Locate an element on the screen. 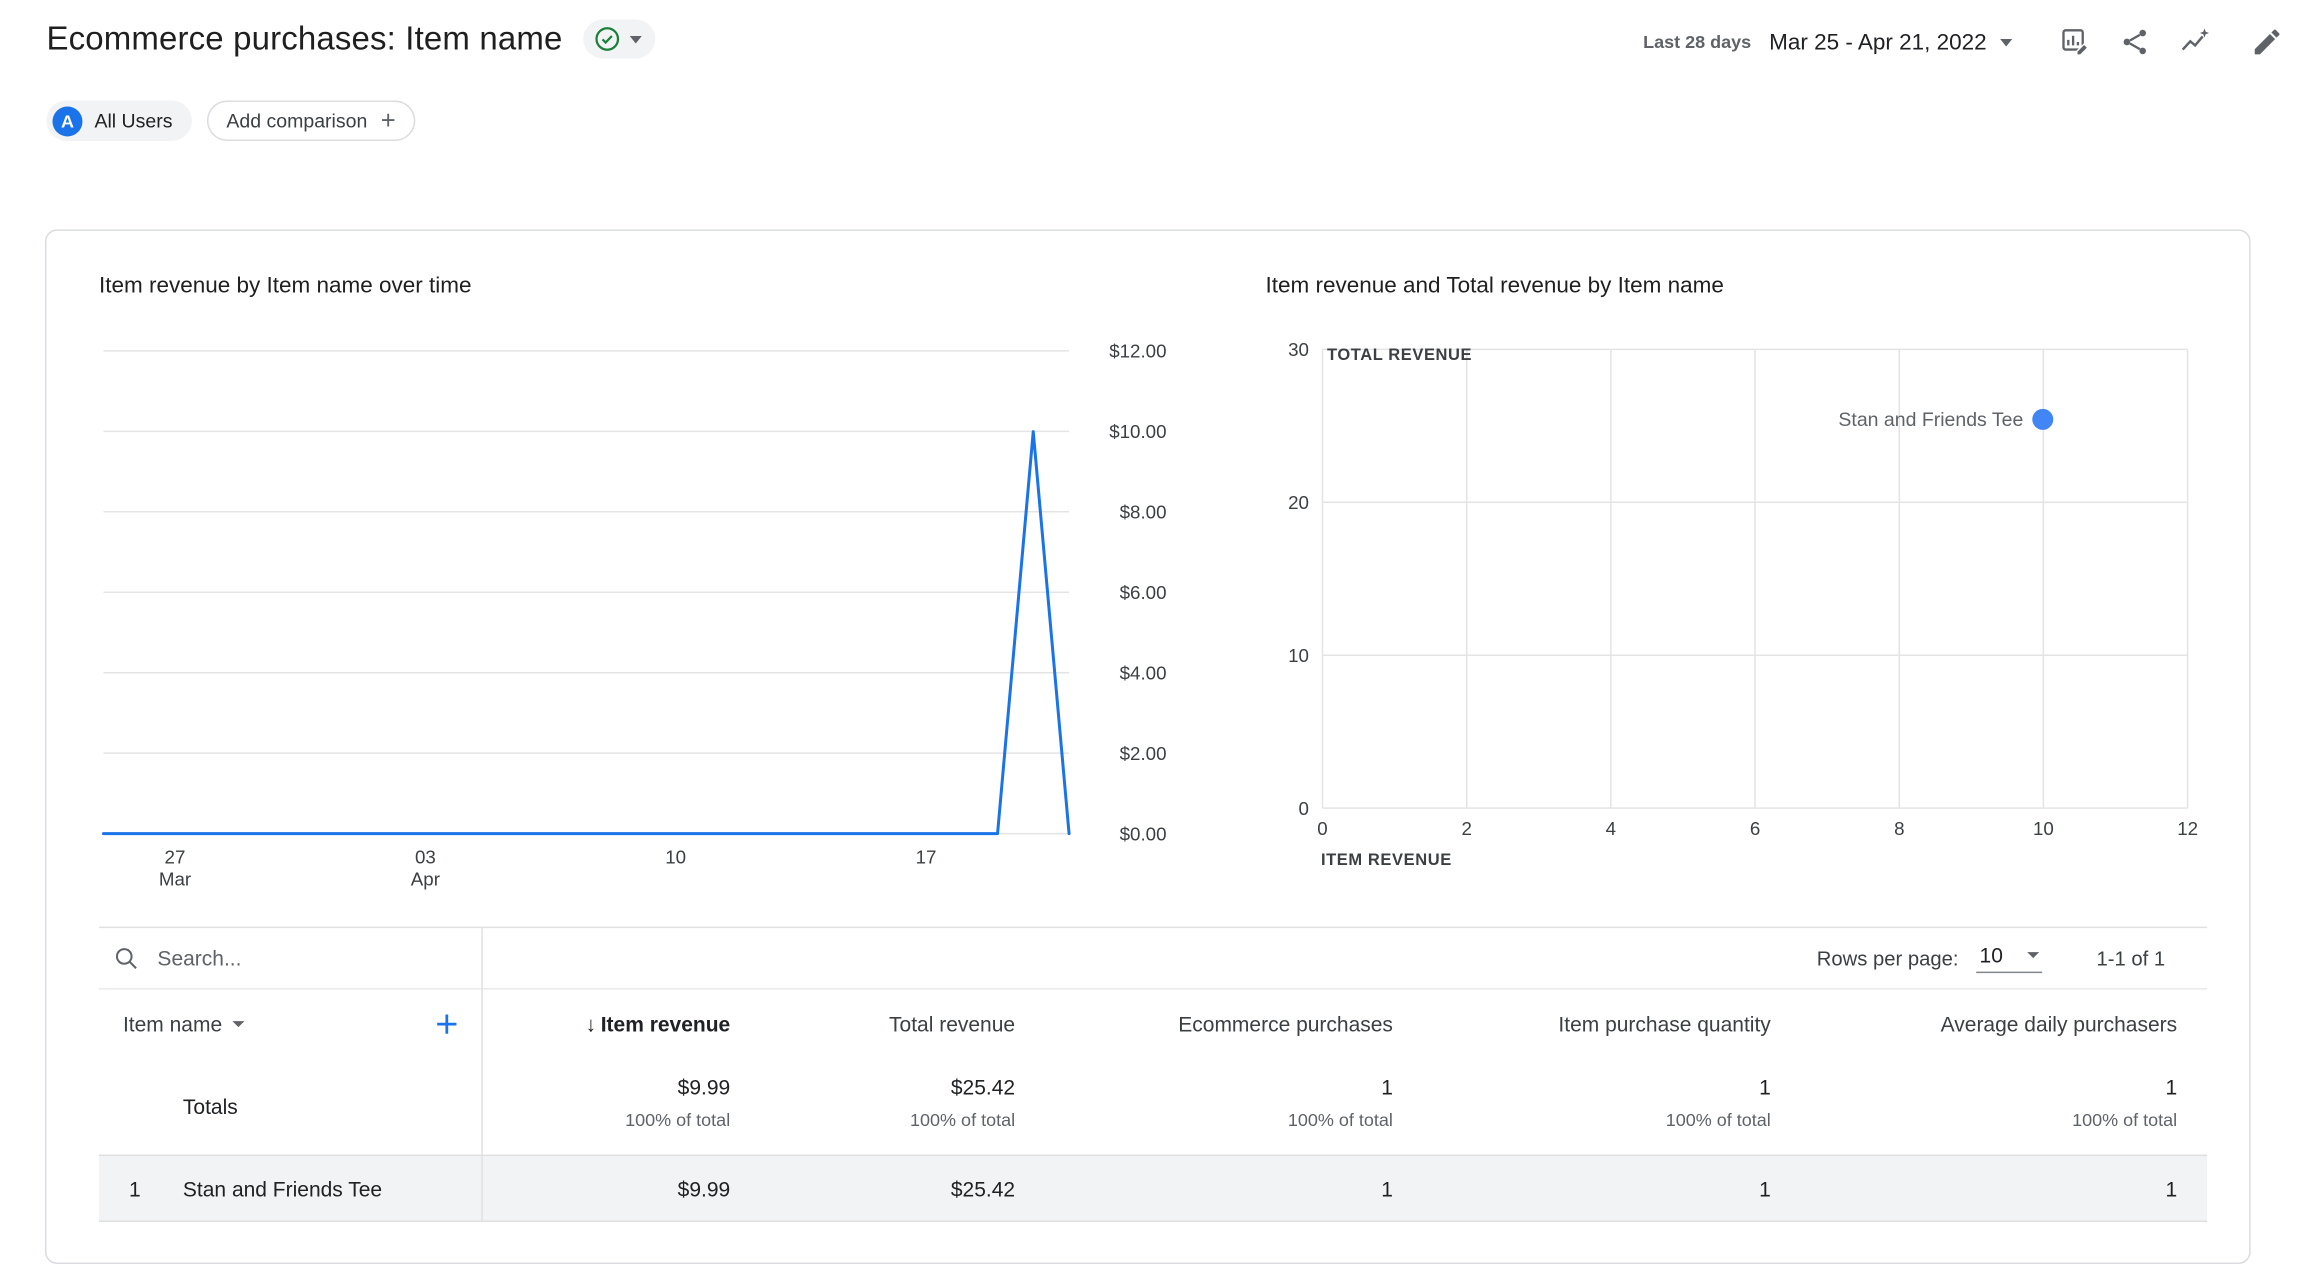 The width and height of the screenshot is (2318, 1275). column-header-ecommerce-purchases: Ecommerce purchases is located at coordinates (1234, 1023).